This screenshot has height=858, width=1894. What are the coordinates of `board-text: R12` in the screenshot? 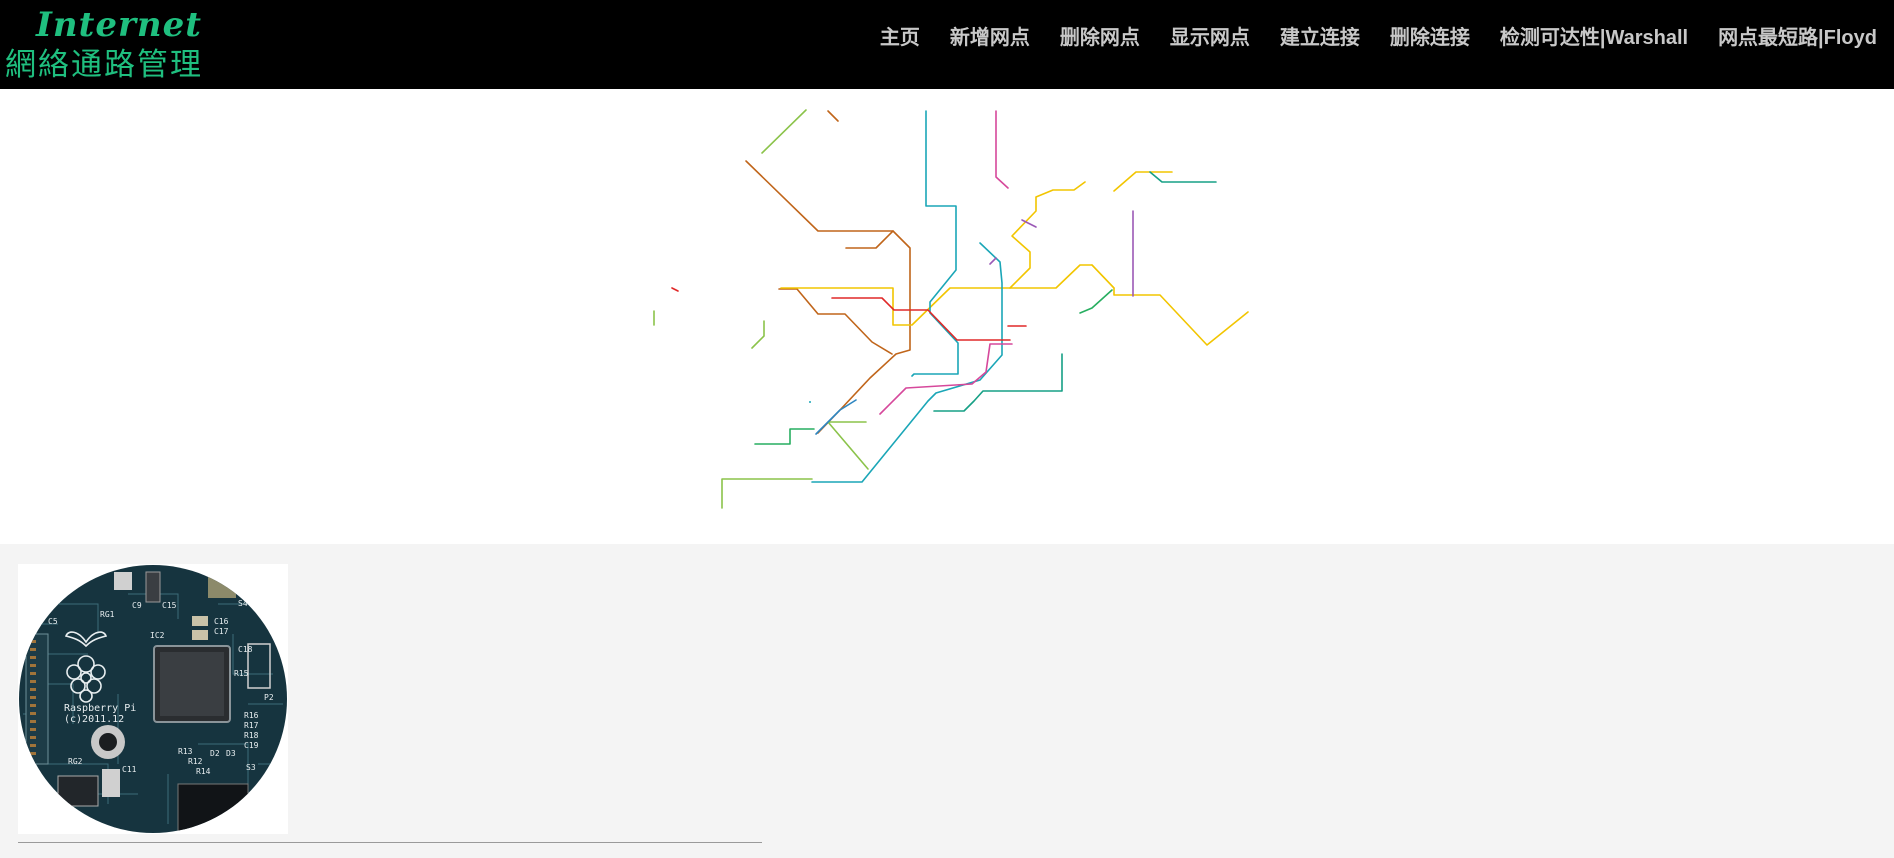 It's located at (195, 761).